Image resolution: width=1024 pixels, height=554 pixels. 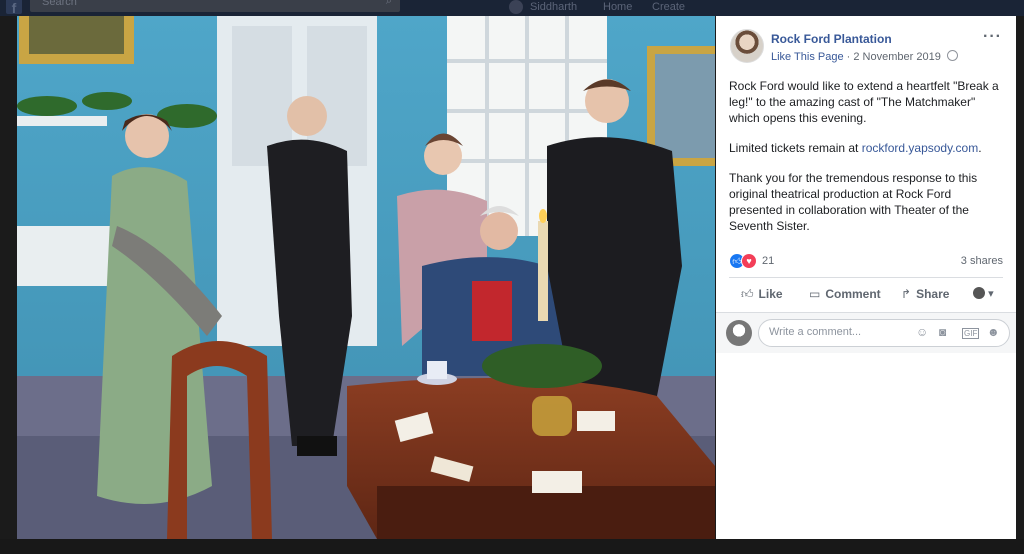 What do you see at coordinates (992, 37) in the screenshot?
I see `more-icon: ···` at bounding box center [992, 37].